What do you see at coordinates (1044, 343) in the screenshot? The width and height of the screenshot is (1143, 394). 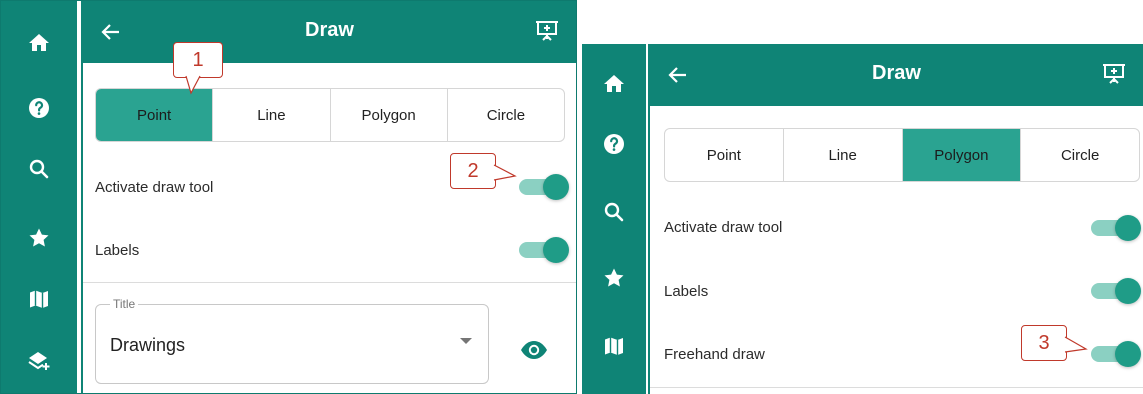 I see `callout-number: 3` at bounding box center [1044, 343].